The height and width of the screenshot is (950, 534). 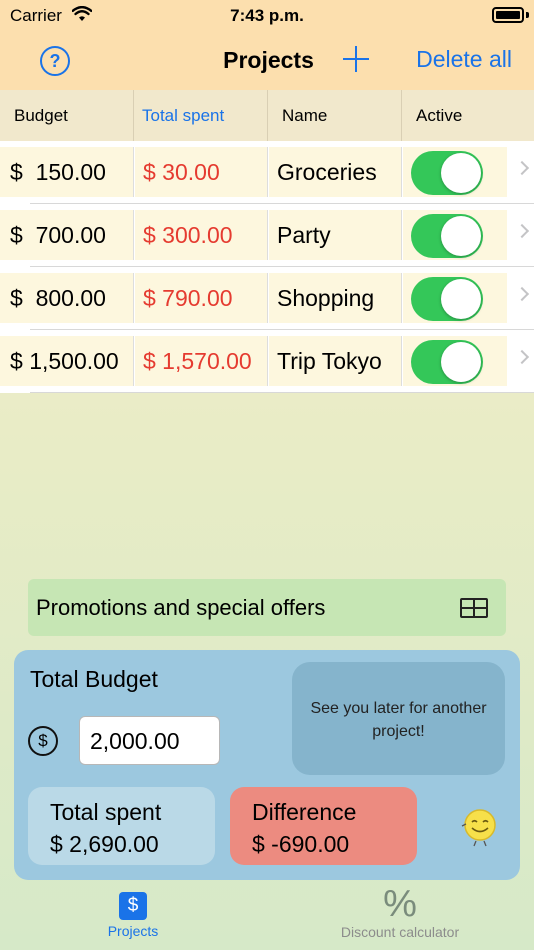 I want to click on battery-tip, so click(x=527, y=15).